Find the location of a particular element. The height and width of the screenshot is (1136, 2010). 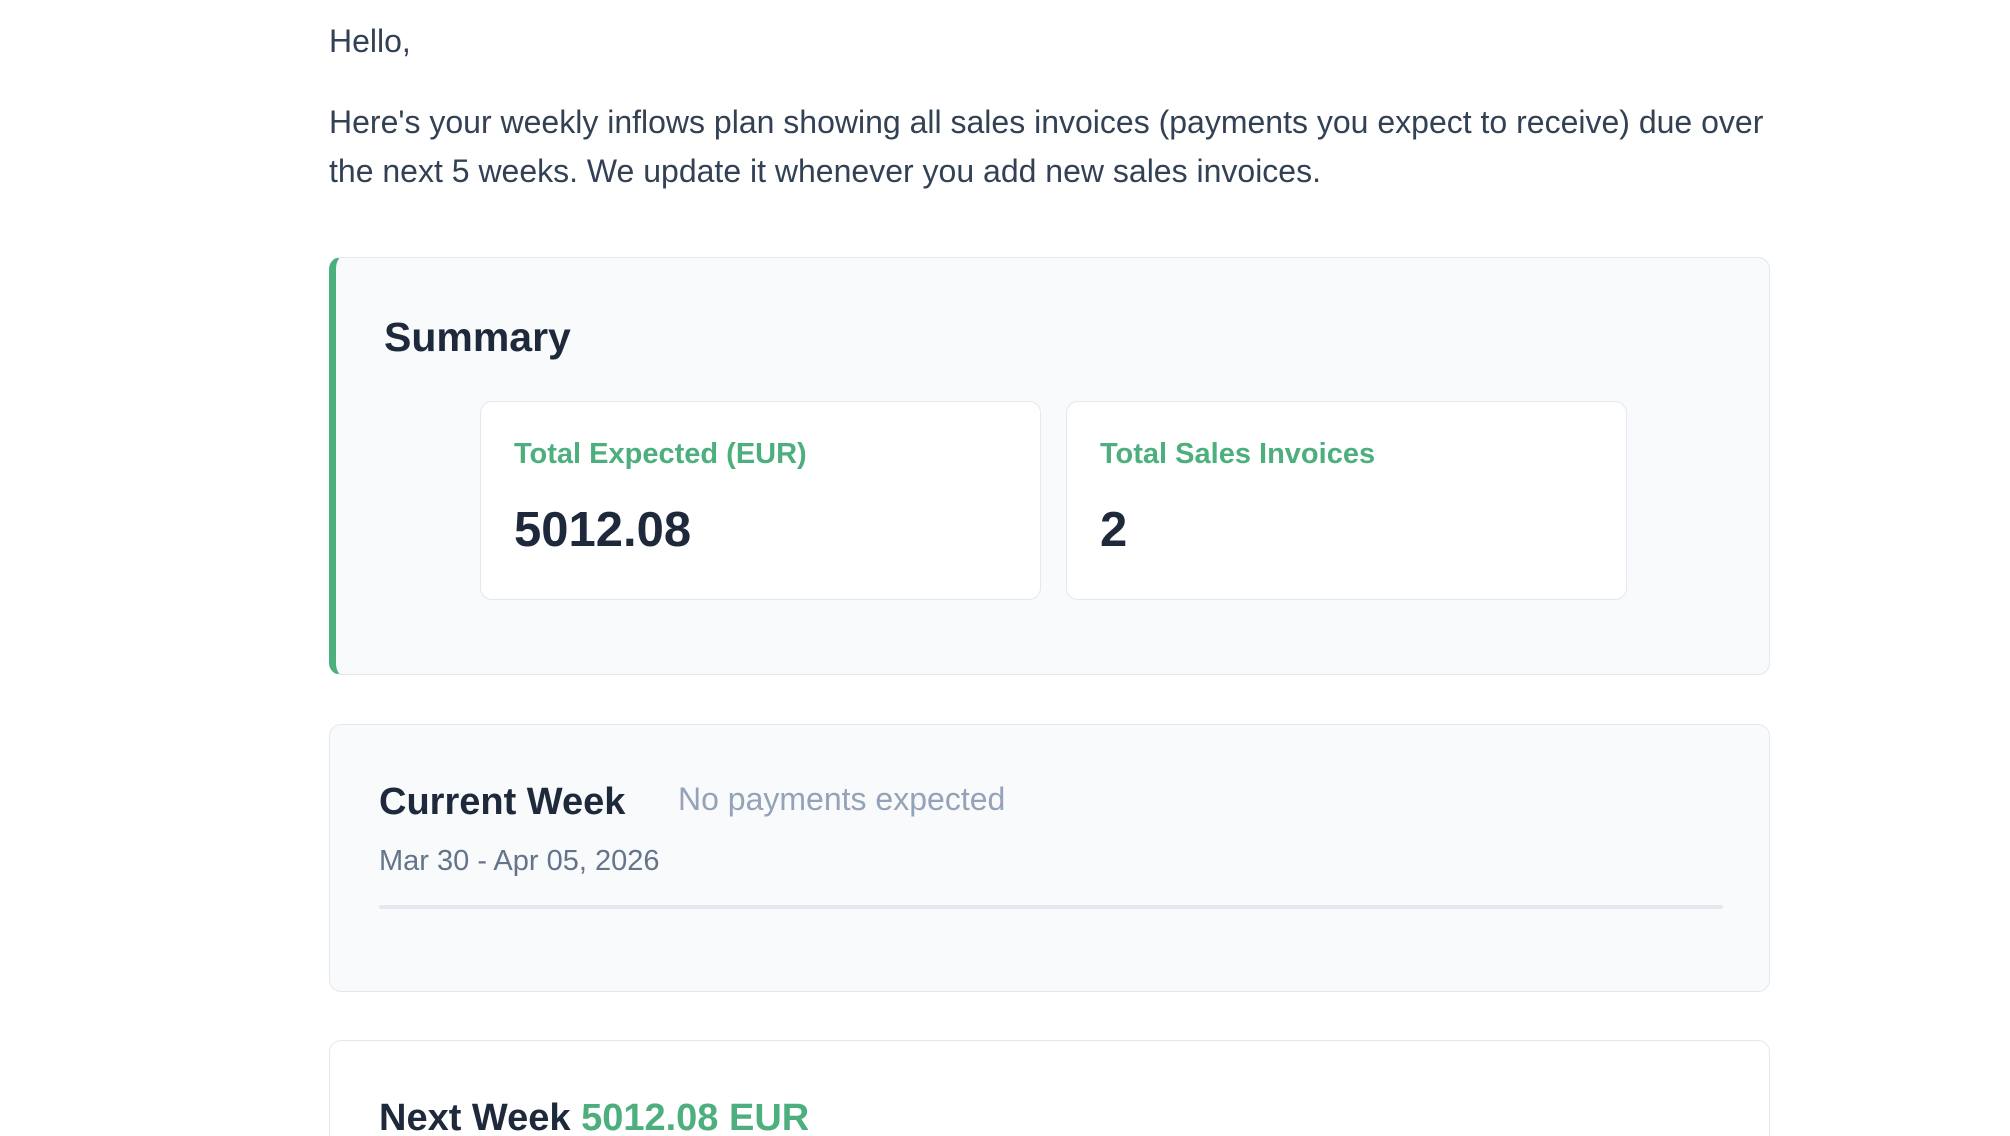

stat-value: 2 is located at coordinates (1114, 530).